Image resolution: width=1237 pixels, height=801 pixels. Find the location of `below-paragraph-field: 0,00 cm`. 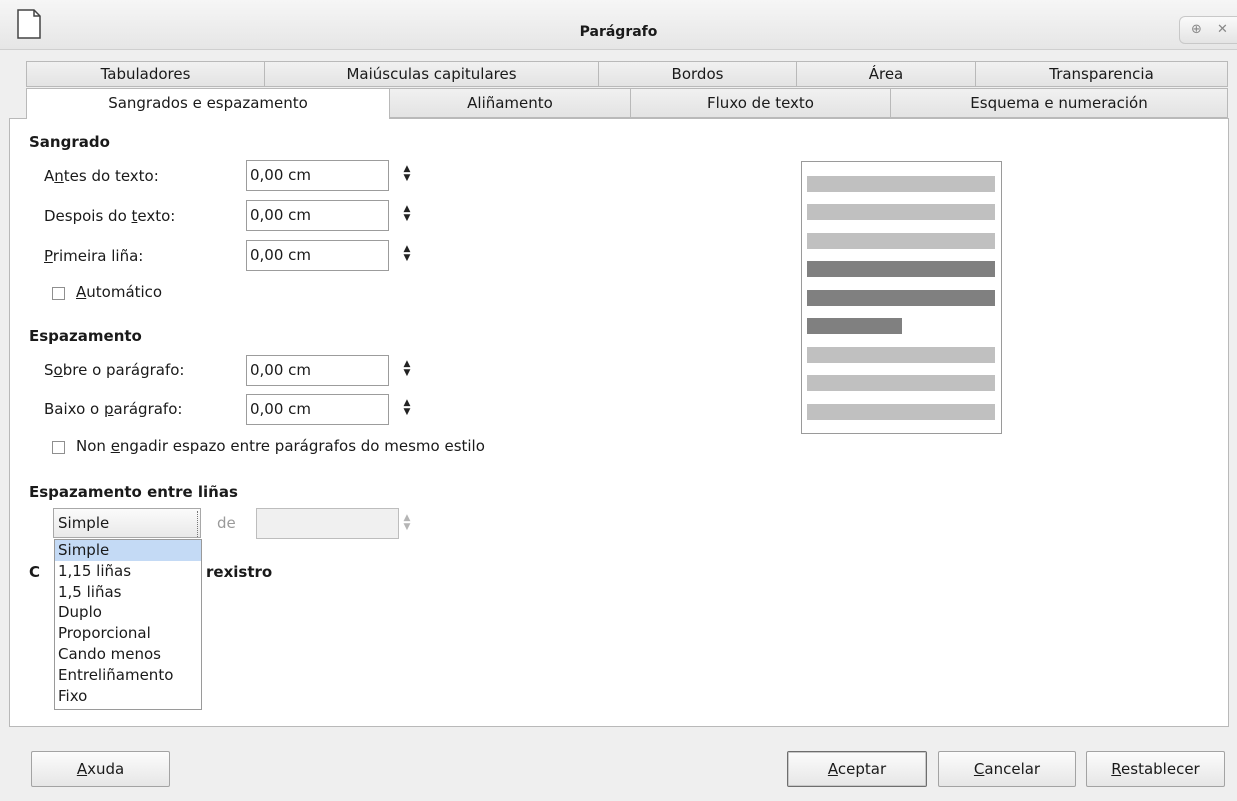

below-paragraph-field: 0,00 cm is located at coordinates (317, 409).